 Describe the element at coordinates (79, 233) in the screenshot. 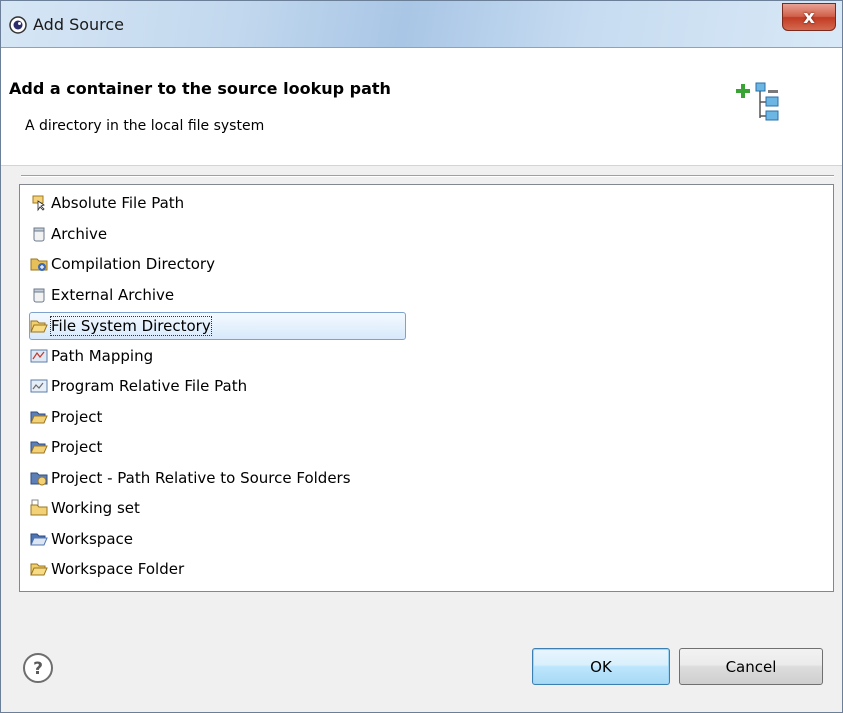

I see `list-item-label: Archive` at that location.